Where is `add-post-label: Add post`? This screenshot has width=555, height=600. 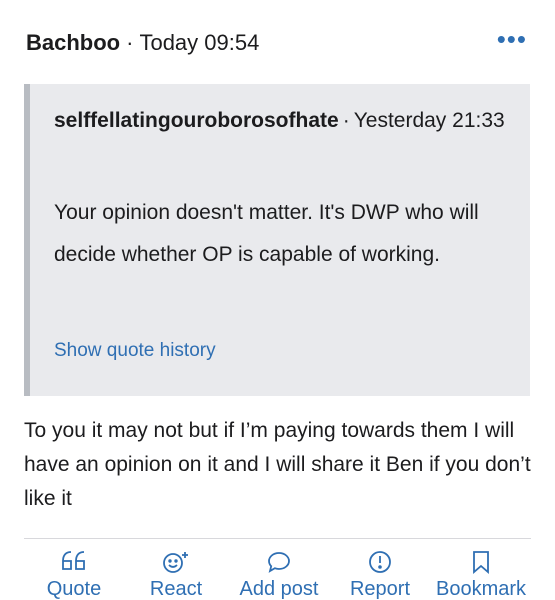
add-post-label: Add post is located at coordinates (279, 589).